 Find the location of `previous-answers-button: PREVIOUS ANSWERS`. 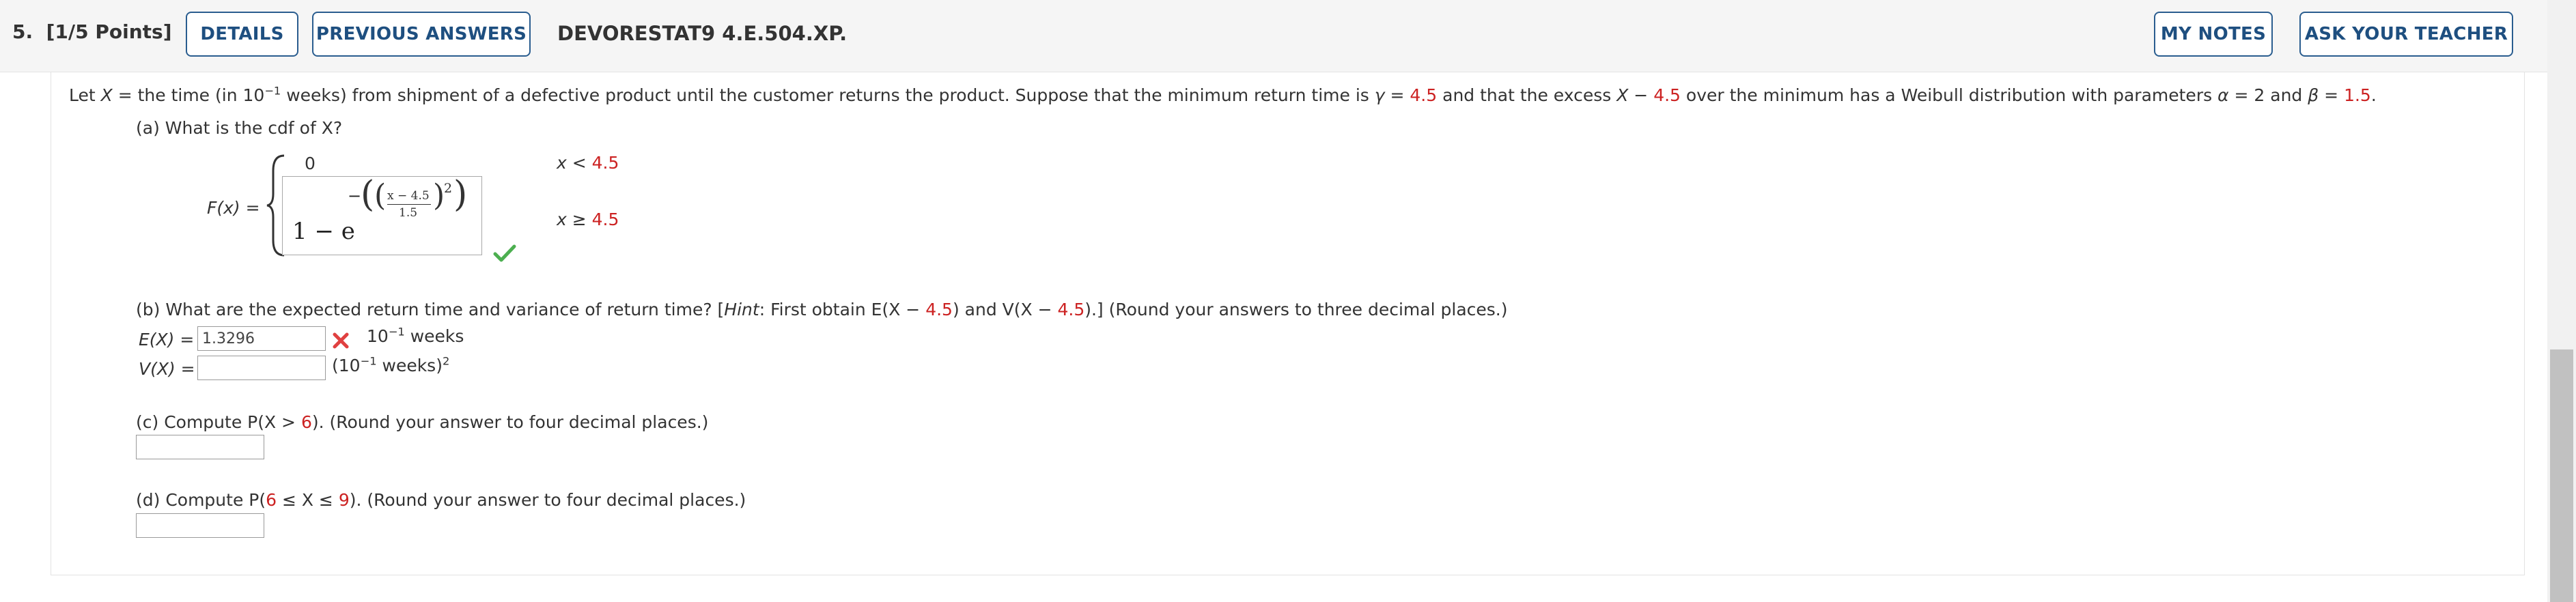

previous-answers-button: PREVIOUS ANSWERS is located at coordinates (421, 34).